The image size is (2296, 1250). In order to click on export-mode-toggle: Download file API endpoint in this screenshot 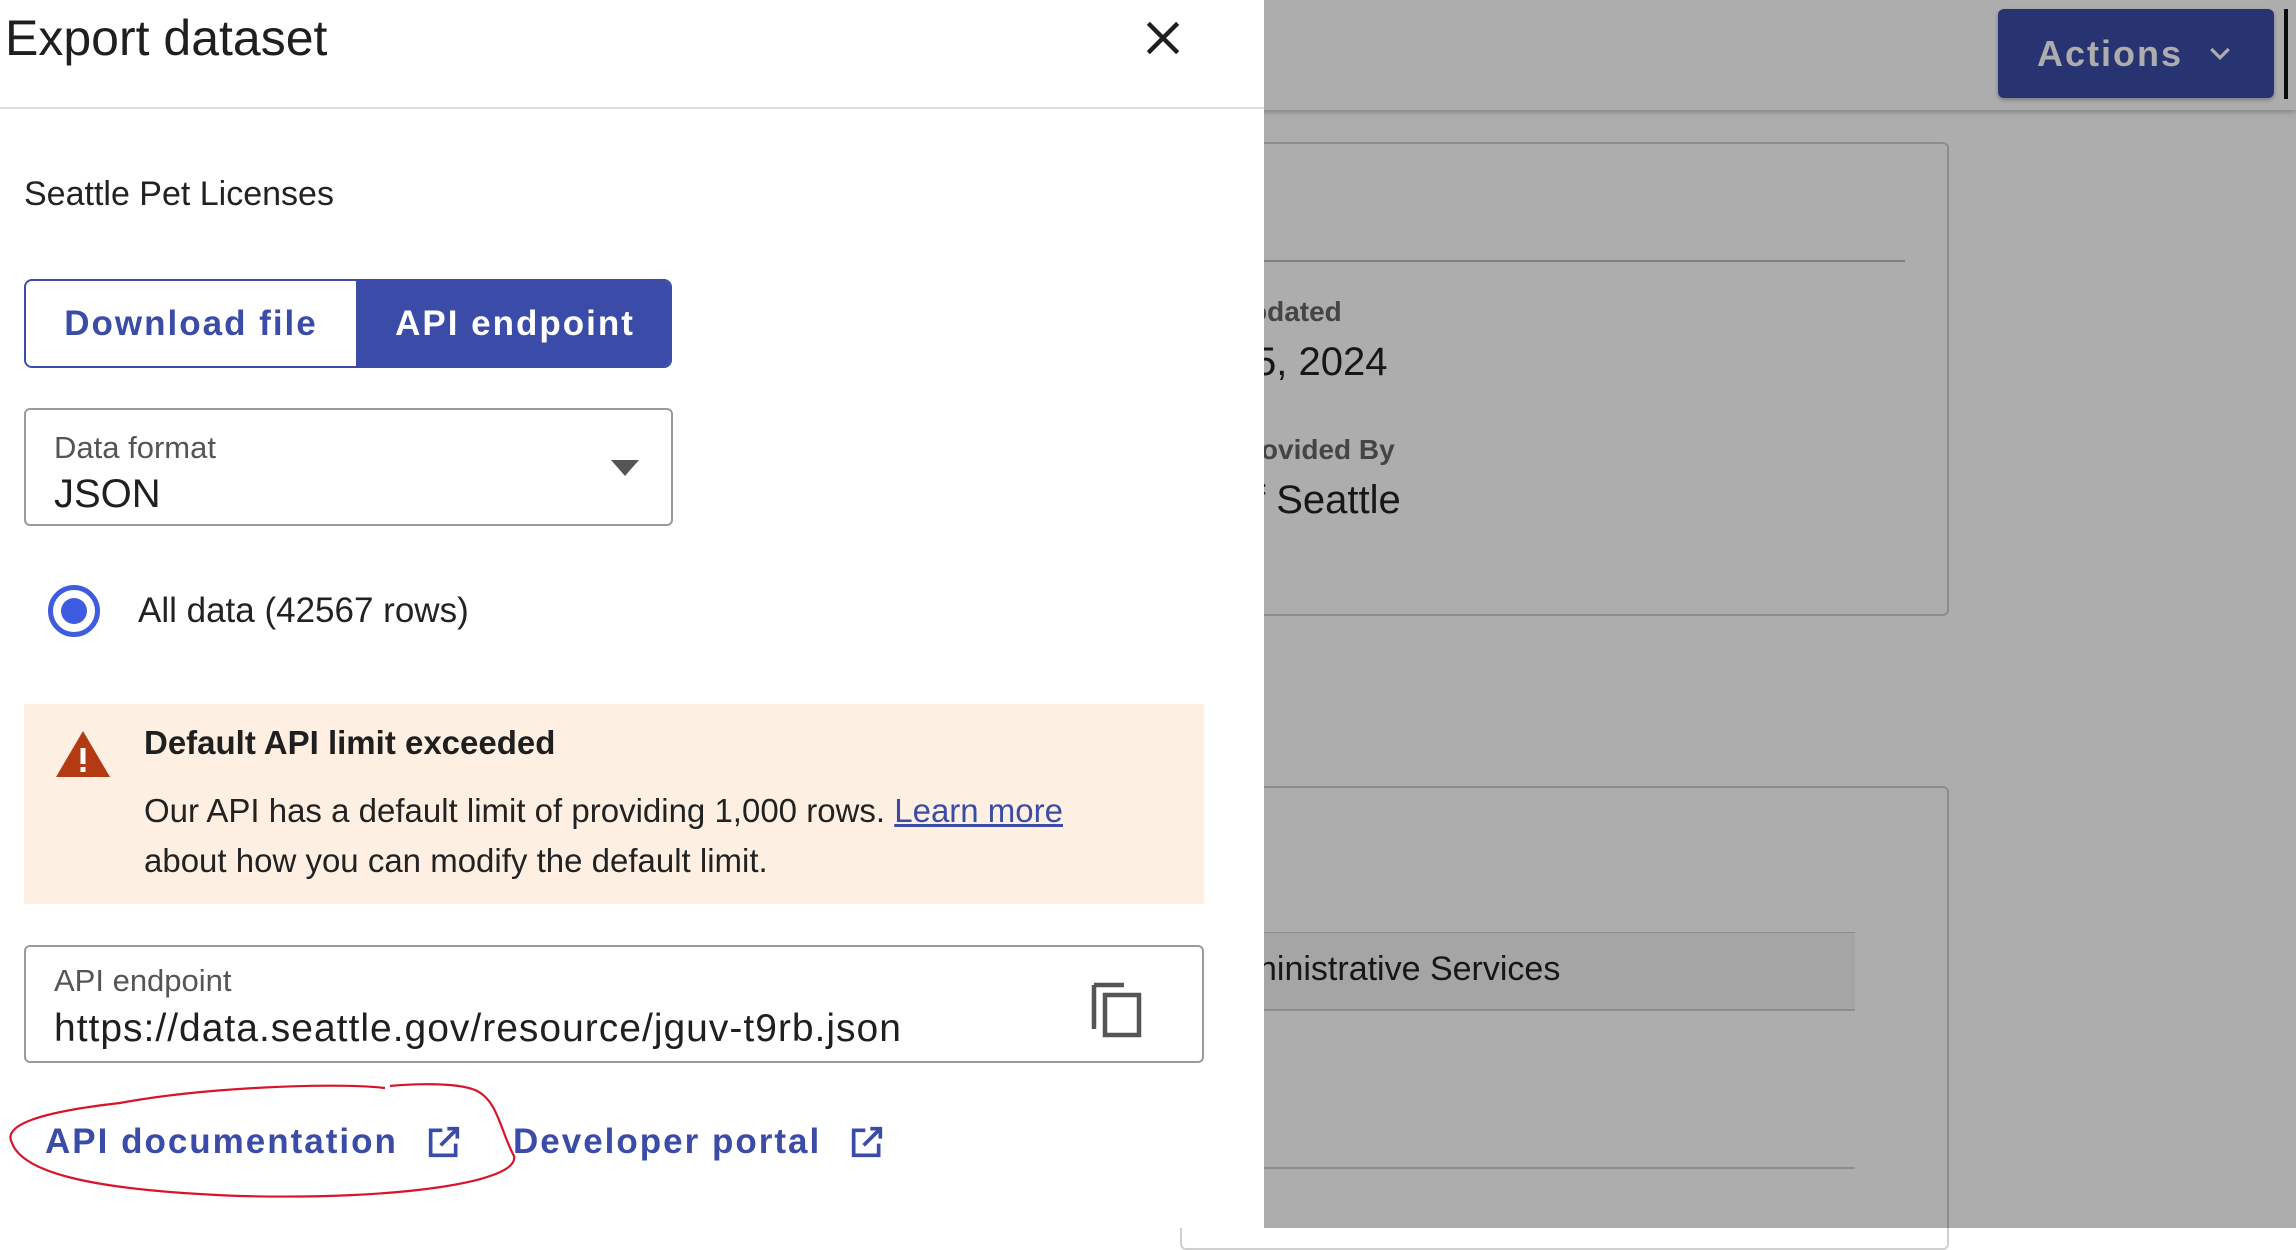, I will do `click(348, 323)`.